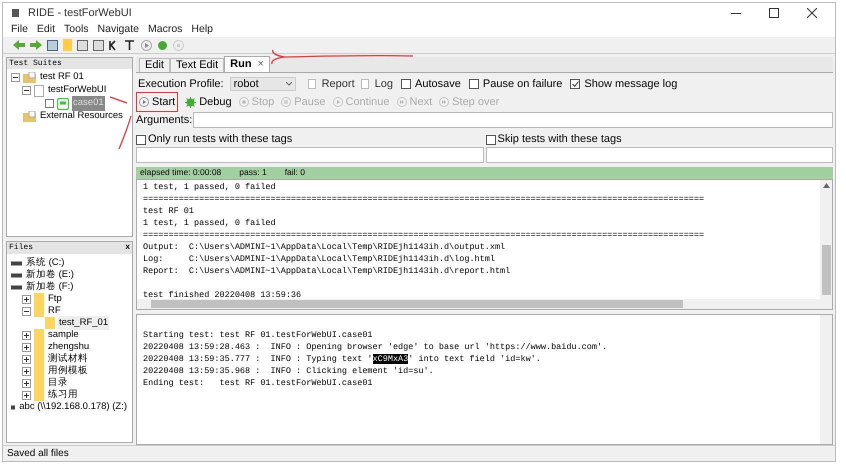 This screenshot has width=846, height=466. What do you see at coordinates (327, 270) in the screenshot?
I see `log-line: Report: C:\Users\ADMINI~1\AppData\Local\Temp\RIDEjh1143ih.d\report.html` at bounding box center [327, 270].